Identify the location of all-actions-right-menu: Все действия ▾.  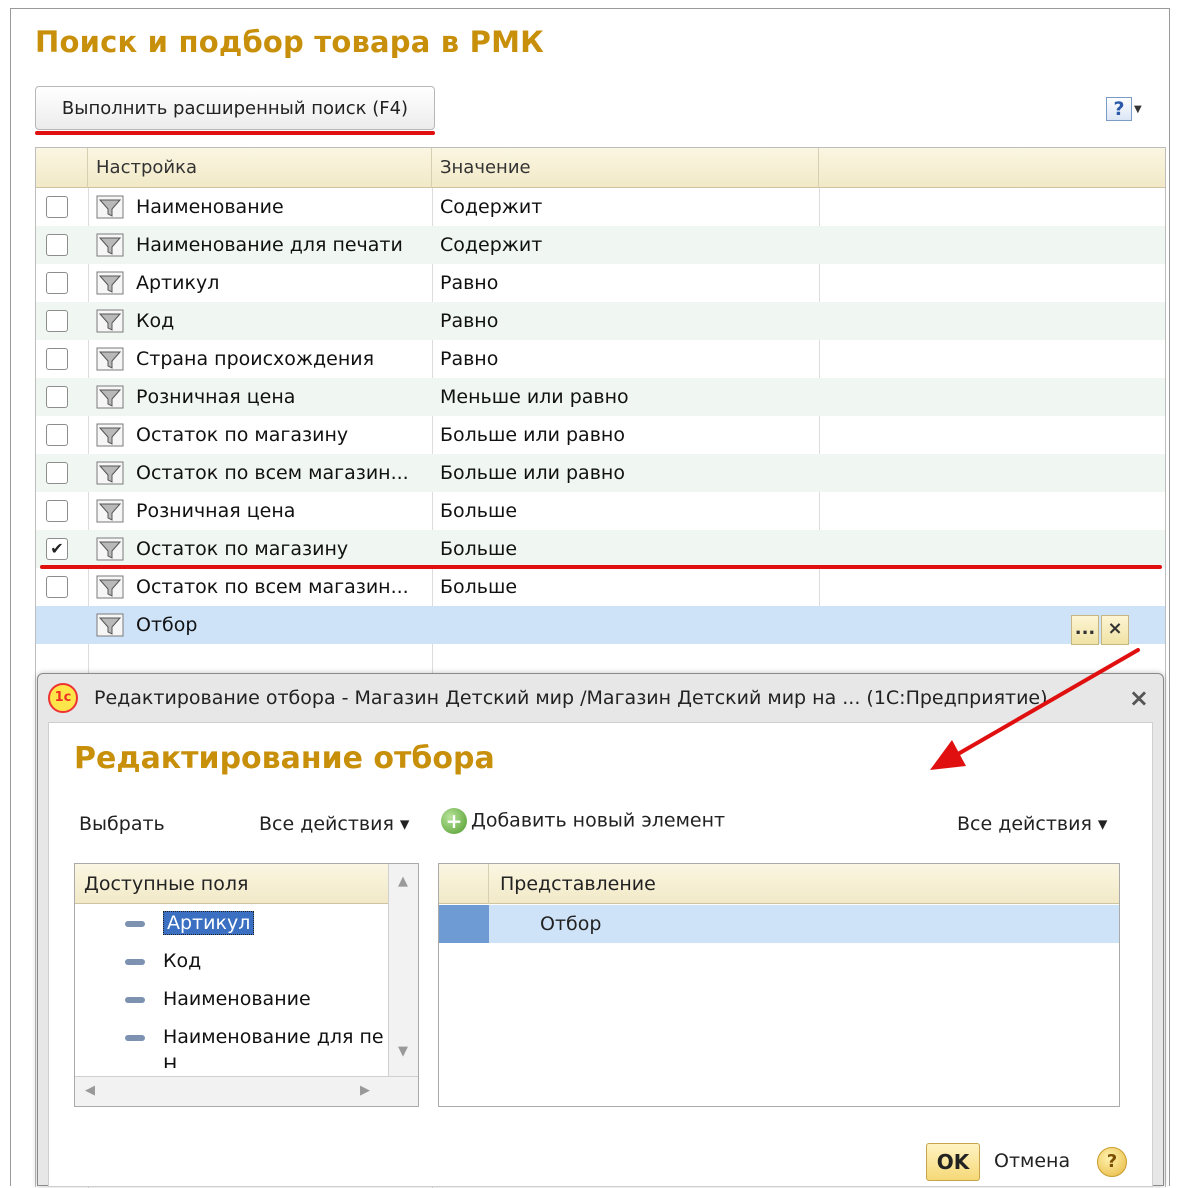
(1032, 824).